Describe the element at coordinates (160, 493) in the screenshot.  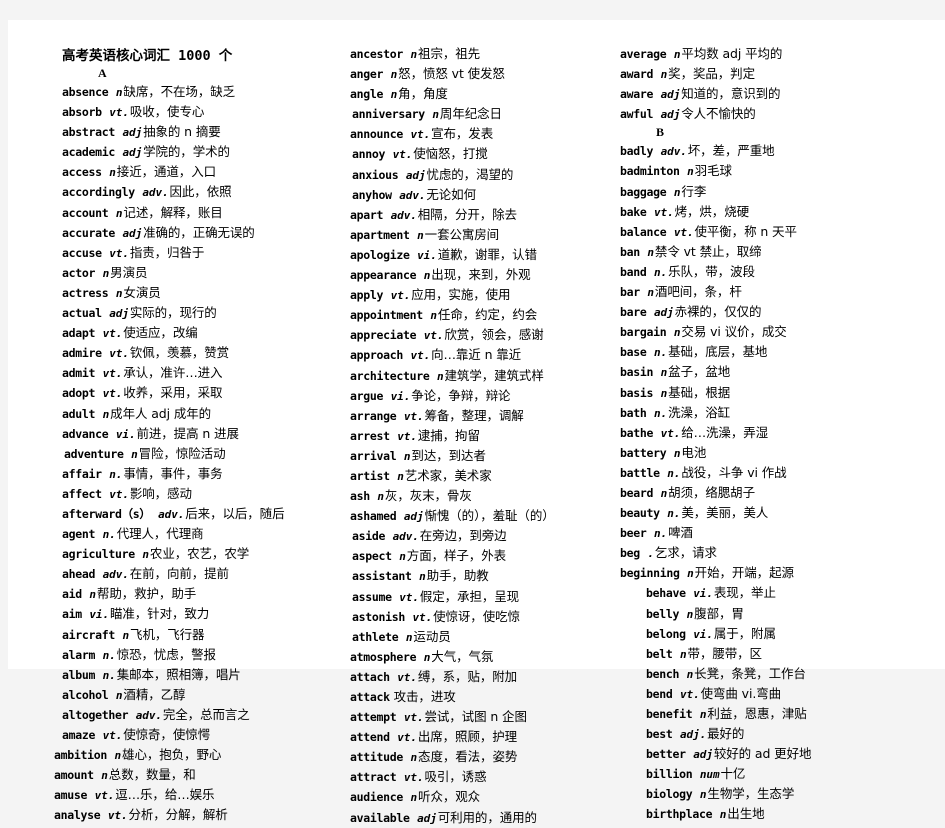
I see `entry-definition: 影响，感动` at that location.